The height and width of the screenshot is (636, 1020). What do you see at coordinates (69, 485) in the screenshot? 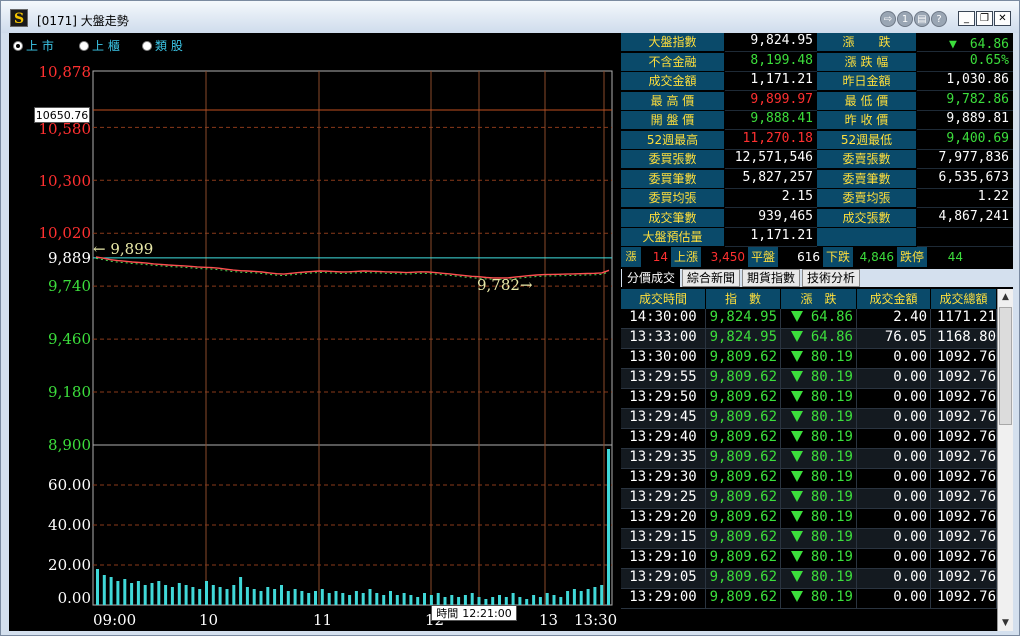
I see `volume-tick: 60.00` at bounding box center [69, 485].